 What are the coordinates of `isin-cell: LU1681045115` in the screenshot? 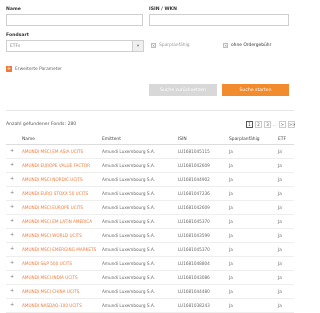 It's located at (194, 151).